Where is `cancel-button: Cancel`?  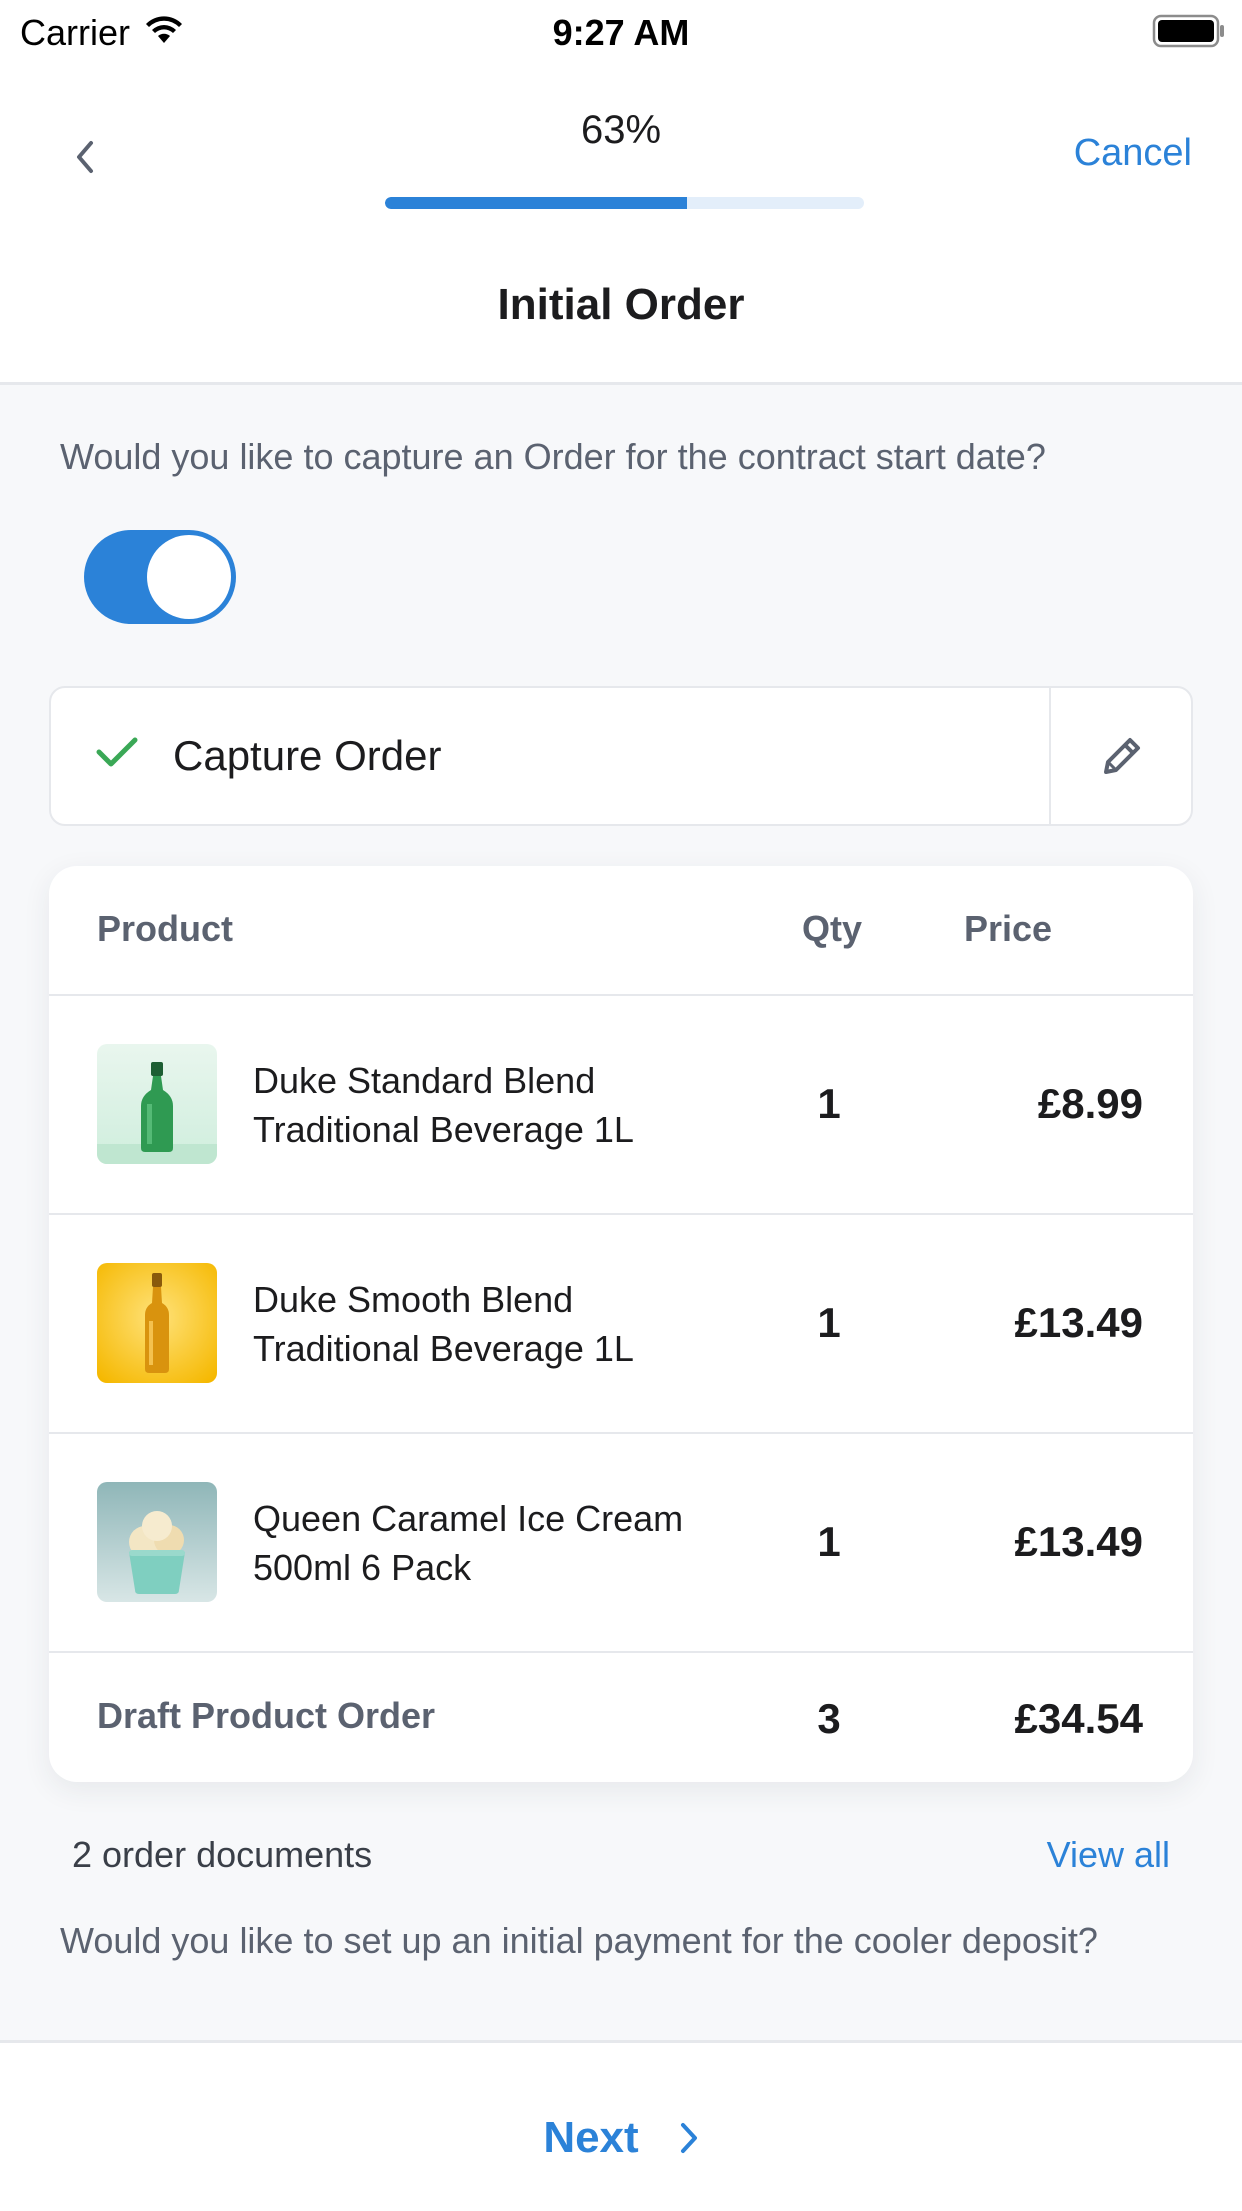
cancel-button: Cancel is located at coordinates (1133, 153).